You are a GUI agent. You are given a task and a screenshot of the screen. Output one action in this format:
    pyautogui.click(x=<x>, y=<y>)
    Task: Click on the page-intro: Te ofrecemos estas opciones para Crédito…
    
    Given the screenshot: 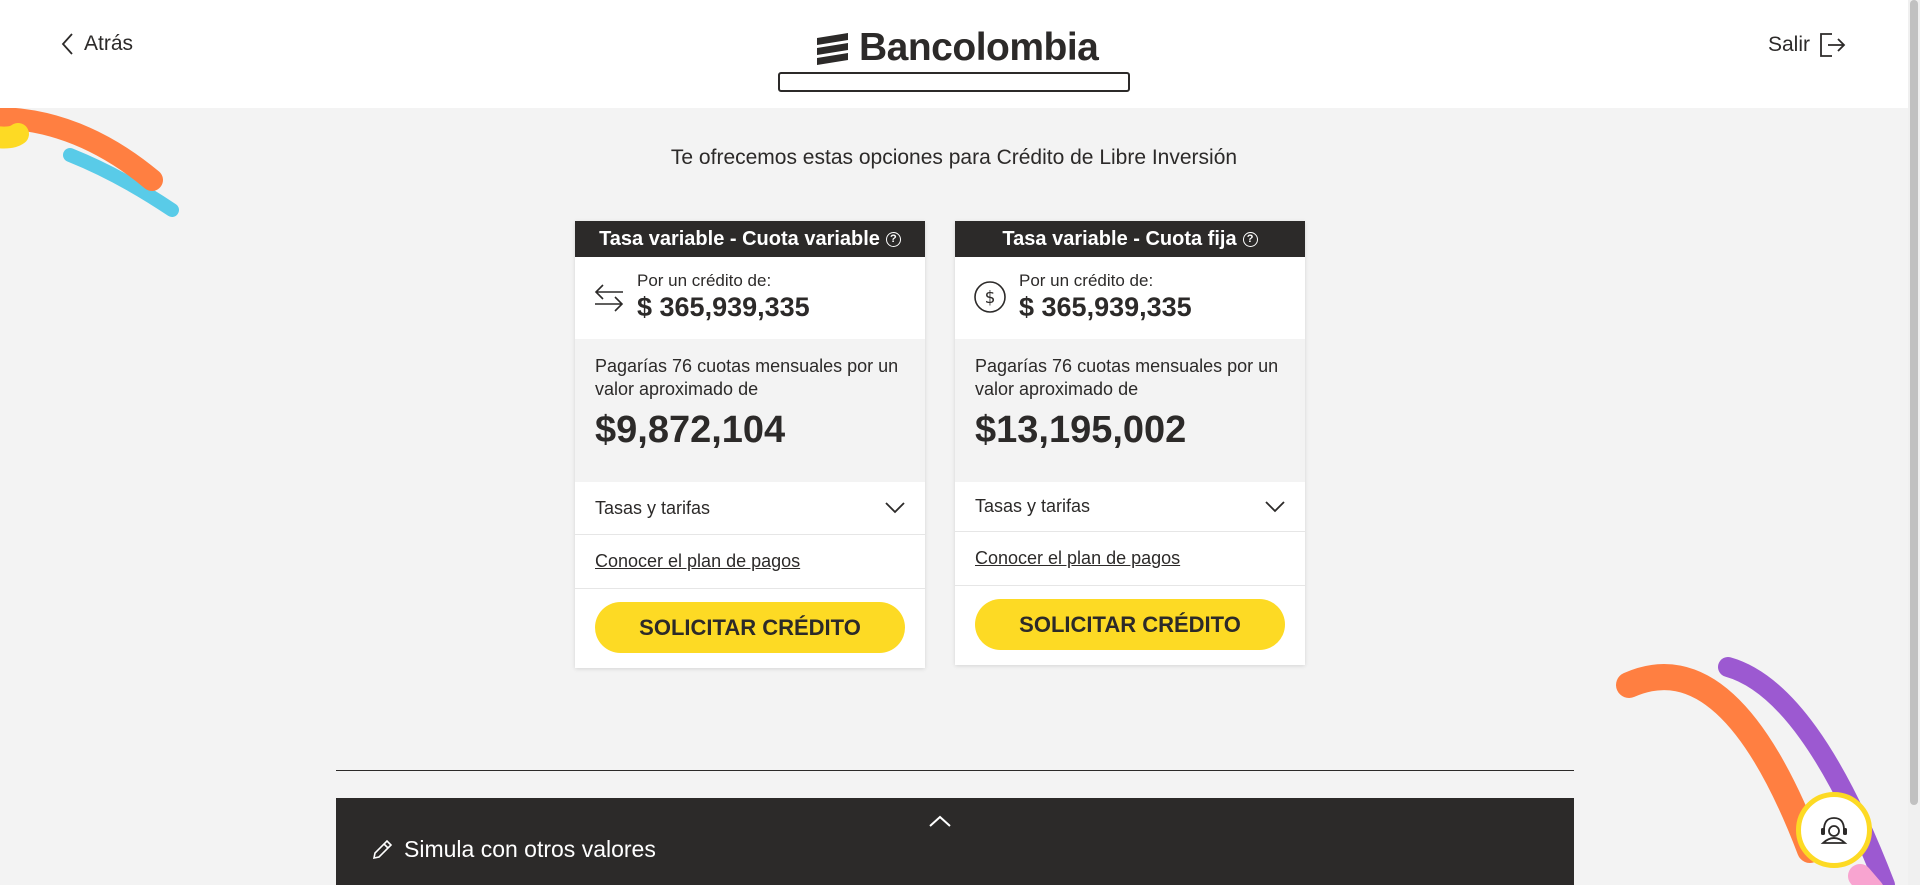 What is the action you would take?
    pyautogui.click(x=954, y=157)
    